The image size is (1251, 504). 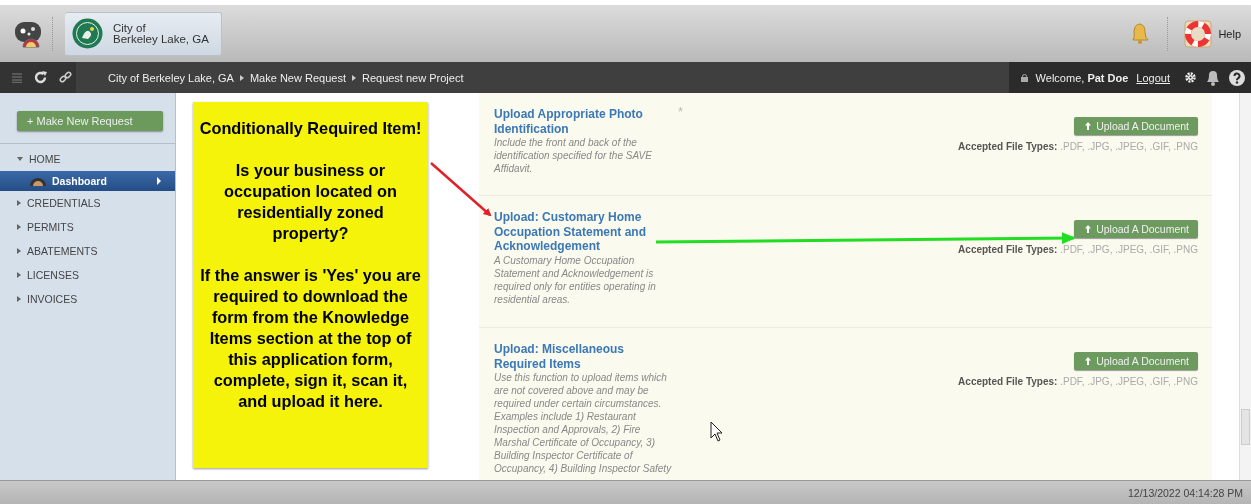 What do you see at coordinates (87, 159) in the screenshot?
I see `sidebar-item: HOME` at bounding box center [87, 159].